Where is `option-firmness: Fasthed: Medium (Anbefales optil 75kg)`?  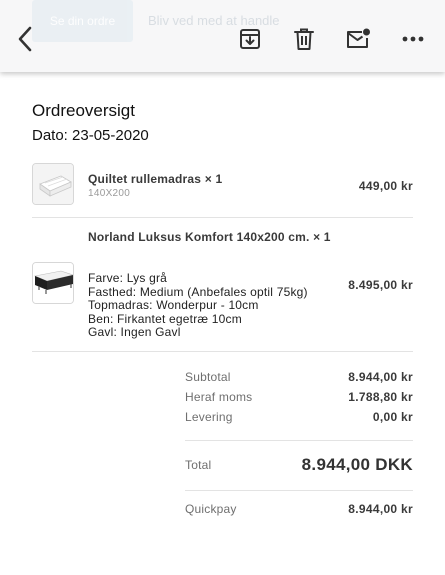 option-firmness: Fasthed: Medium (Anbefales optil 75kg) is located at coordinates (198, 291).